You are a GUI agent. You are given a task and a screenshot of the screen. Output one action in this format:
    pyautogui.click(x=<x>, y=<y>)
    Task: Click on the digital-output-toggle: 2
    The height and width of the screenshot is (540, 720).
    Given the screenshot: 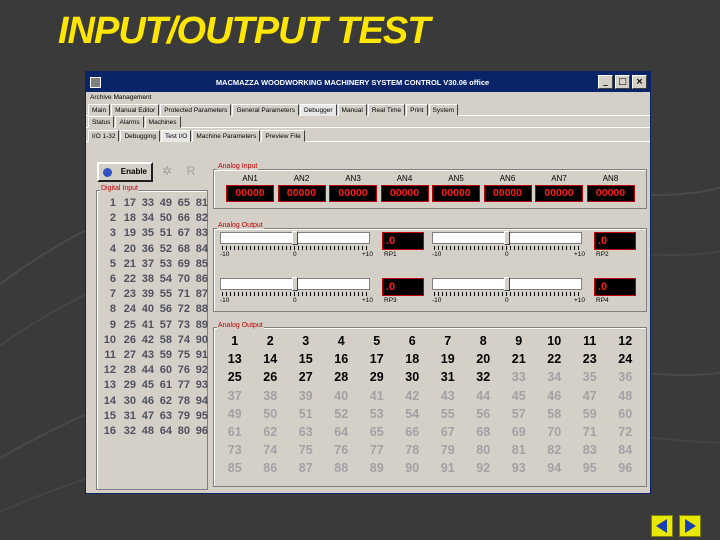 What is the action you would take?
    pyautogui.click(x=271, y=341)
    